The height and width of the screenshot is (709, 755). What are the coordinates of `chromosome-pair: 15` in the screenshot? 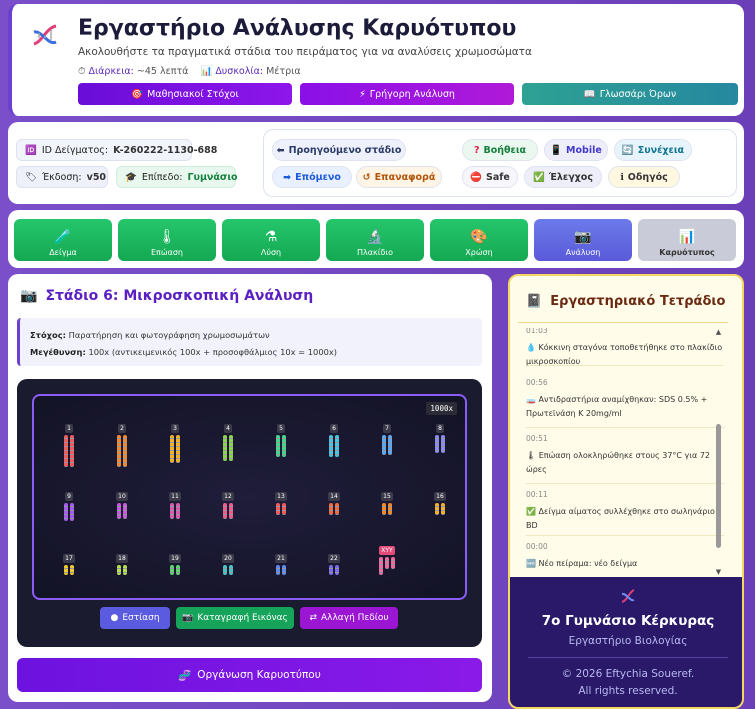 It's located at (387, 503).